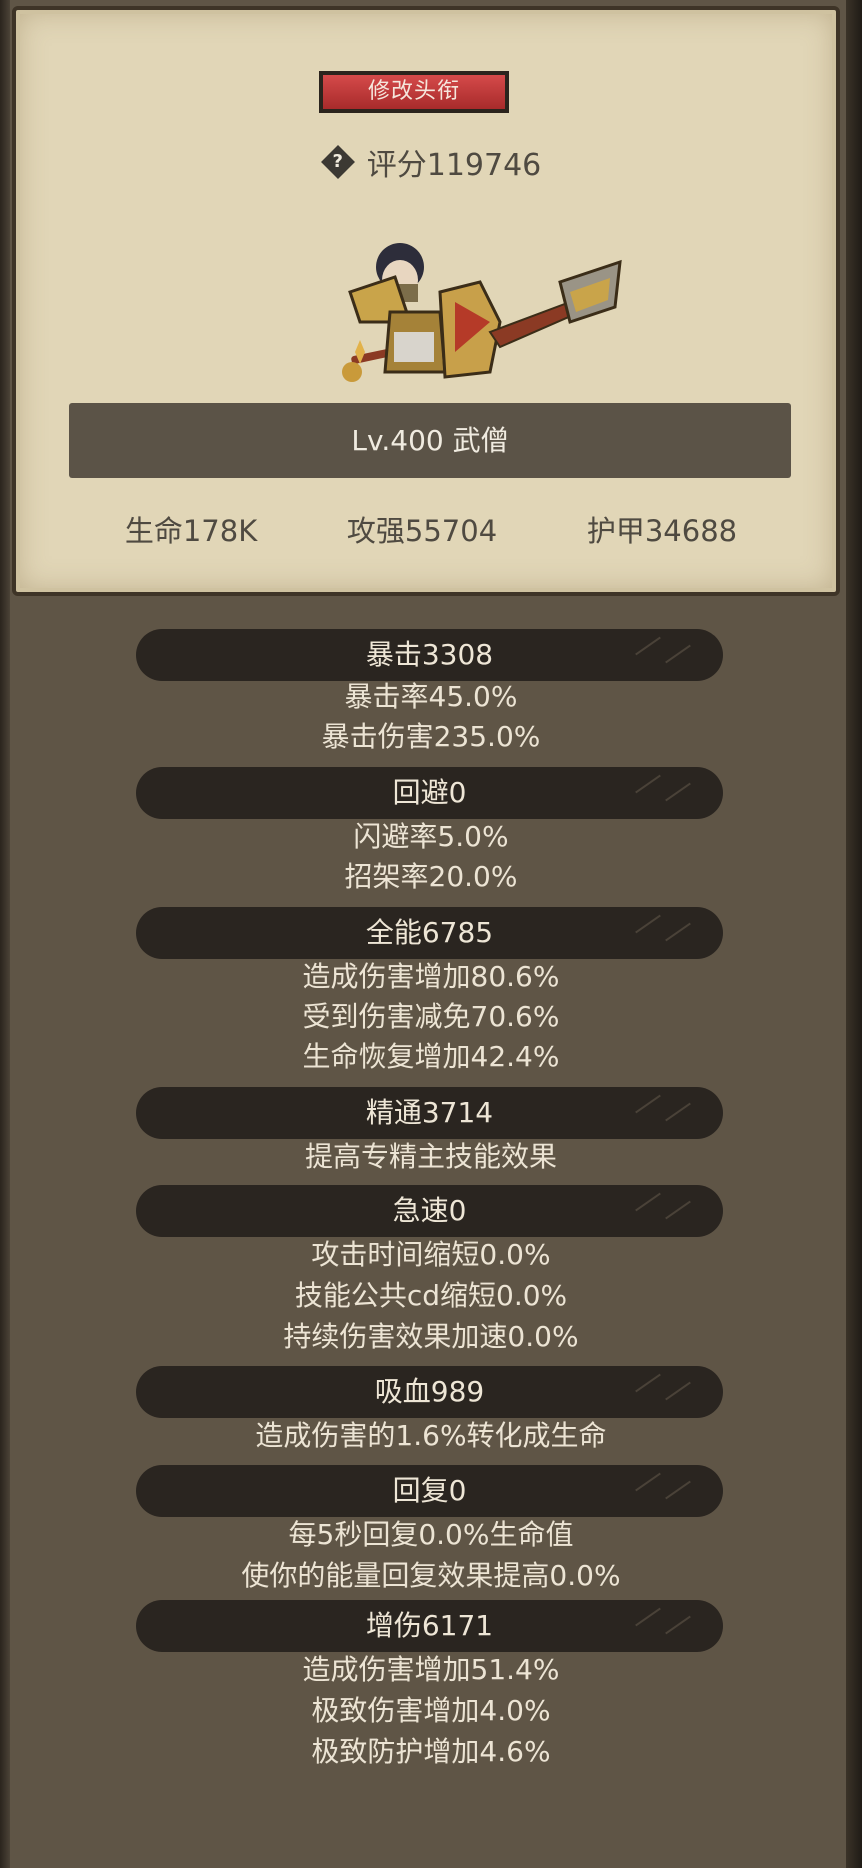  Describe the element at coordinates (431, 1575) in the screenshot. I see `stat-line: 使你的能量回复效果提高0.0%` at that location.